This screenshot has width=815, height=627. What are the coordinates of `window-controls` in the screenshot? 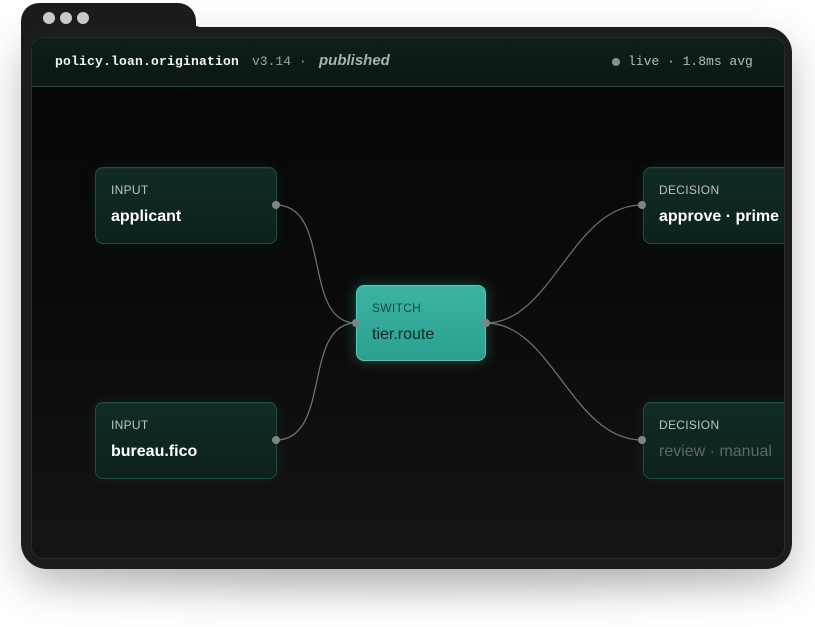 It's located at (66, 18).